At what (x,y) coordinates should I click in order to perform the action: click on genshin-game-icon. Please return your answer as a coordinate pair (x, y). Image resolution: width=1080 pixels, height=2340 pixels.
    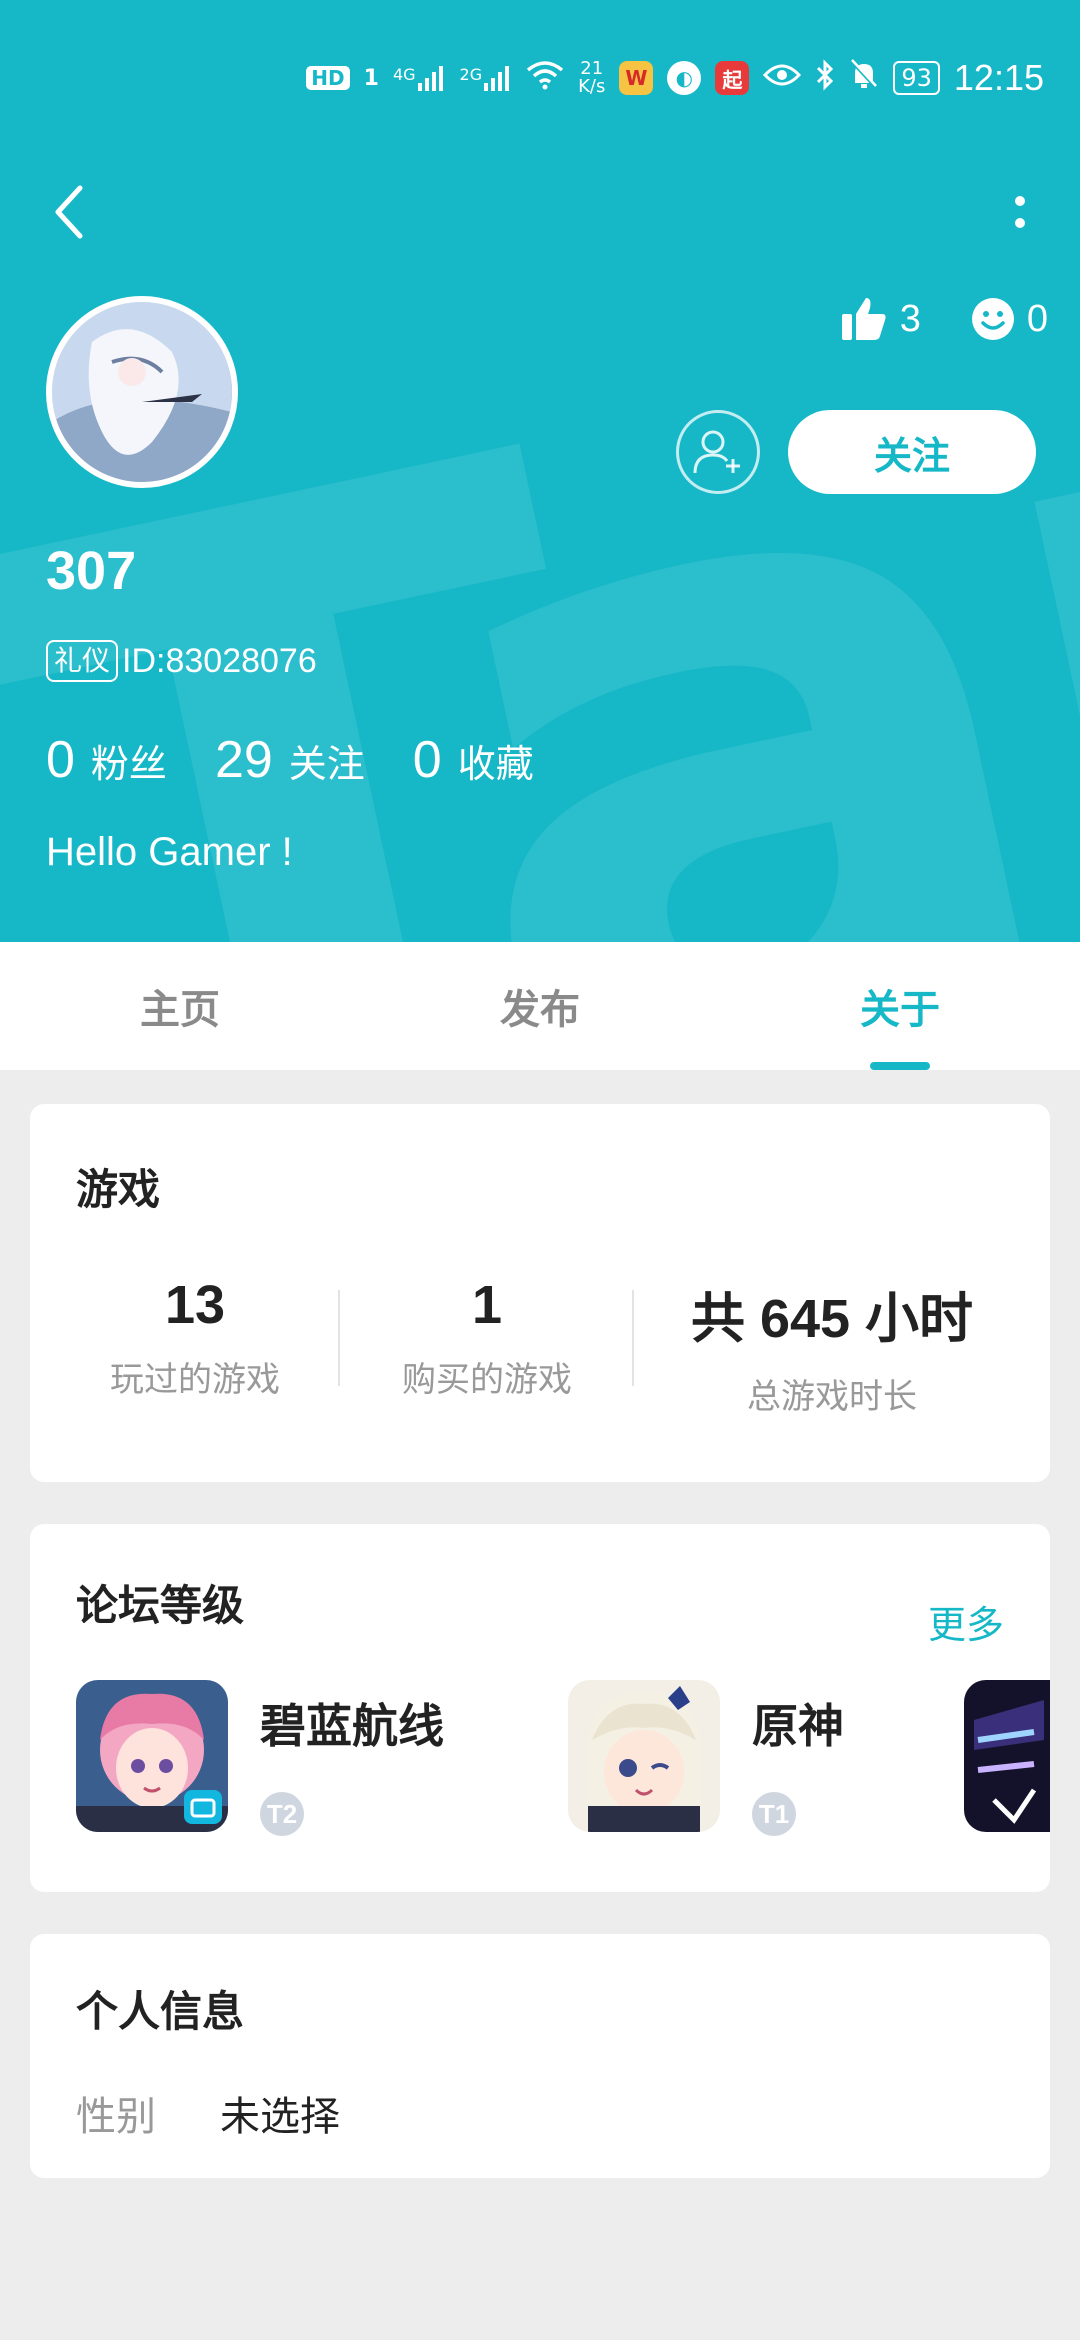
    Looking at the image, I should click on (644, 1756).